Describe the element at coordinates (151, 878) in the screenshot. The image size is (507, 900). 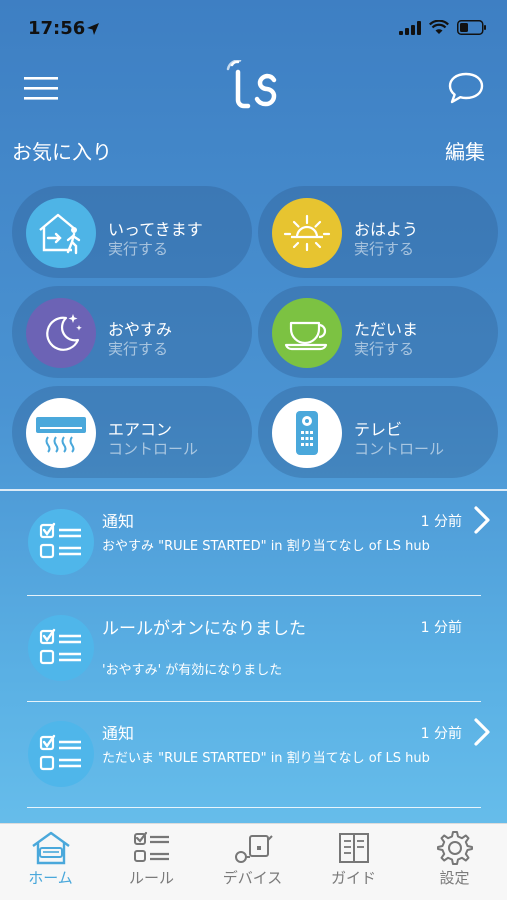
I see `tab-label: ルール` at that location.